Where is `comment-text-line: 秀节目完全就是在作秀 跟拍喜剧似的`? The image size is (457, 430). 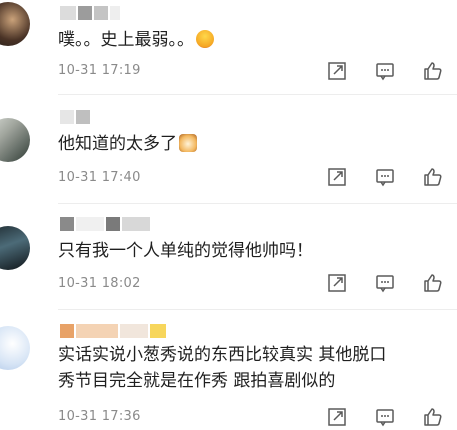 comment-text-line: 秀节目完全就是在作秀 跟拍喜剧似的 is located at coordinates (197, 381).